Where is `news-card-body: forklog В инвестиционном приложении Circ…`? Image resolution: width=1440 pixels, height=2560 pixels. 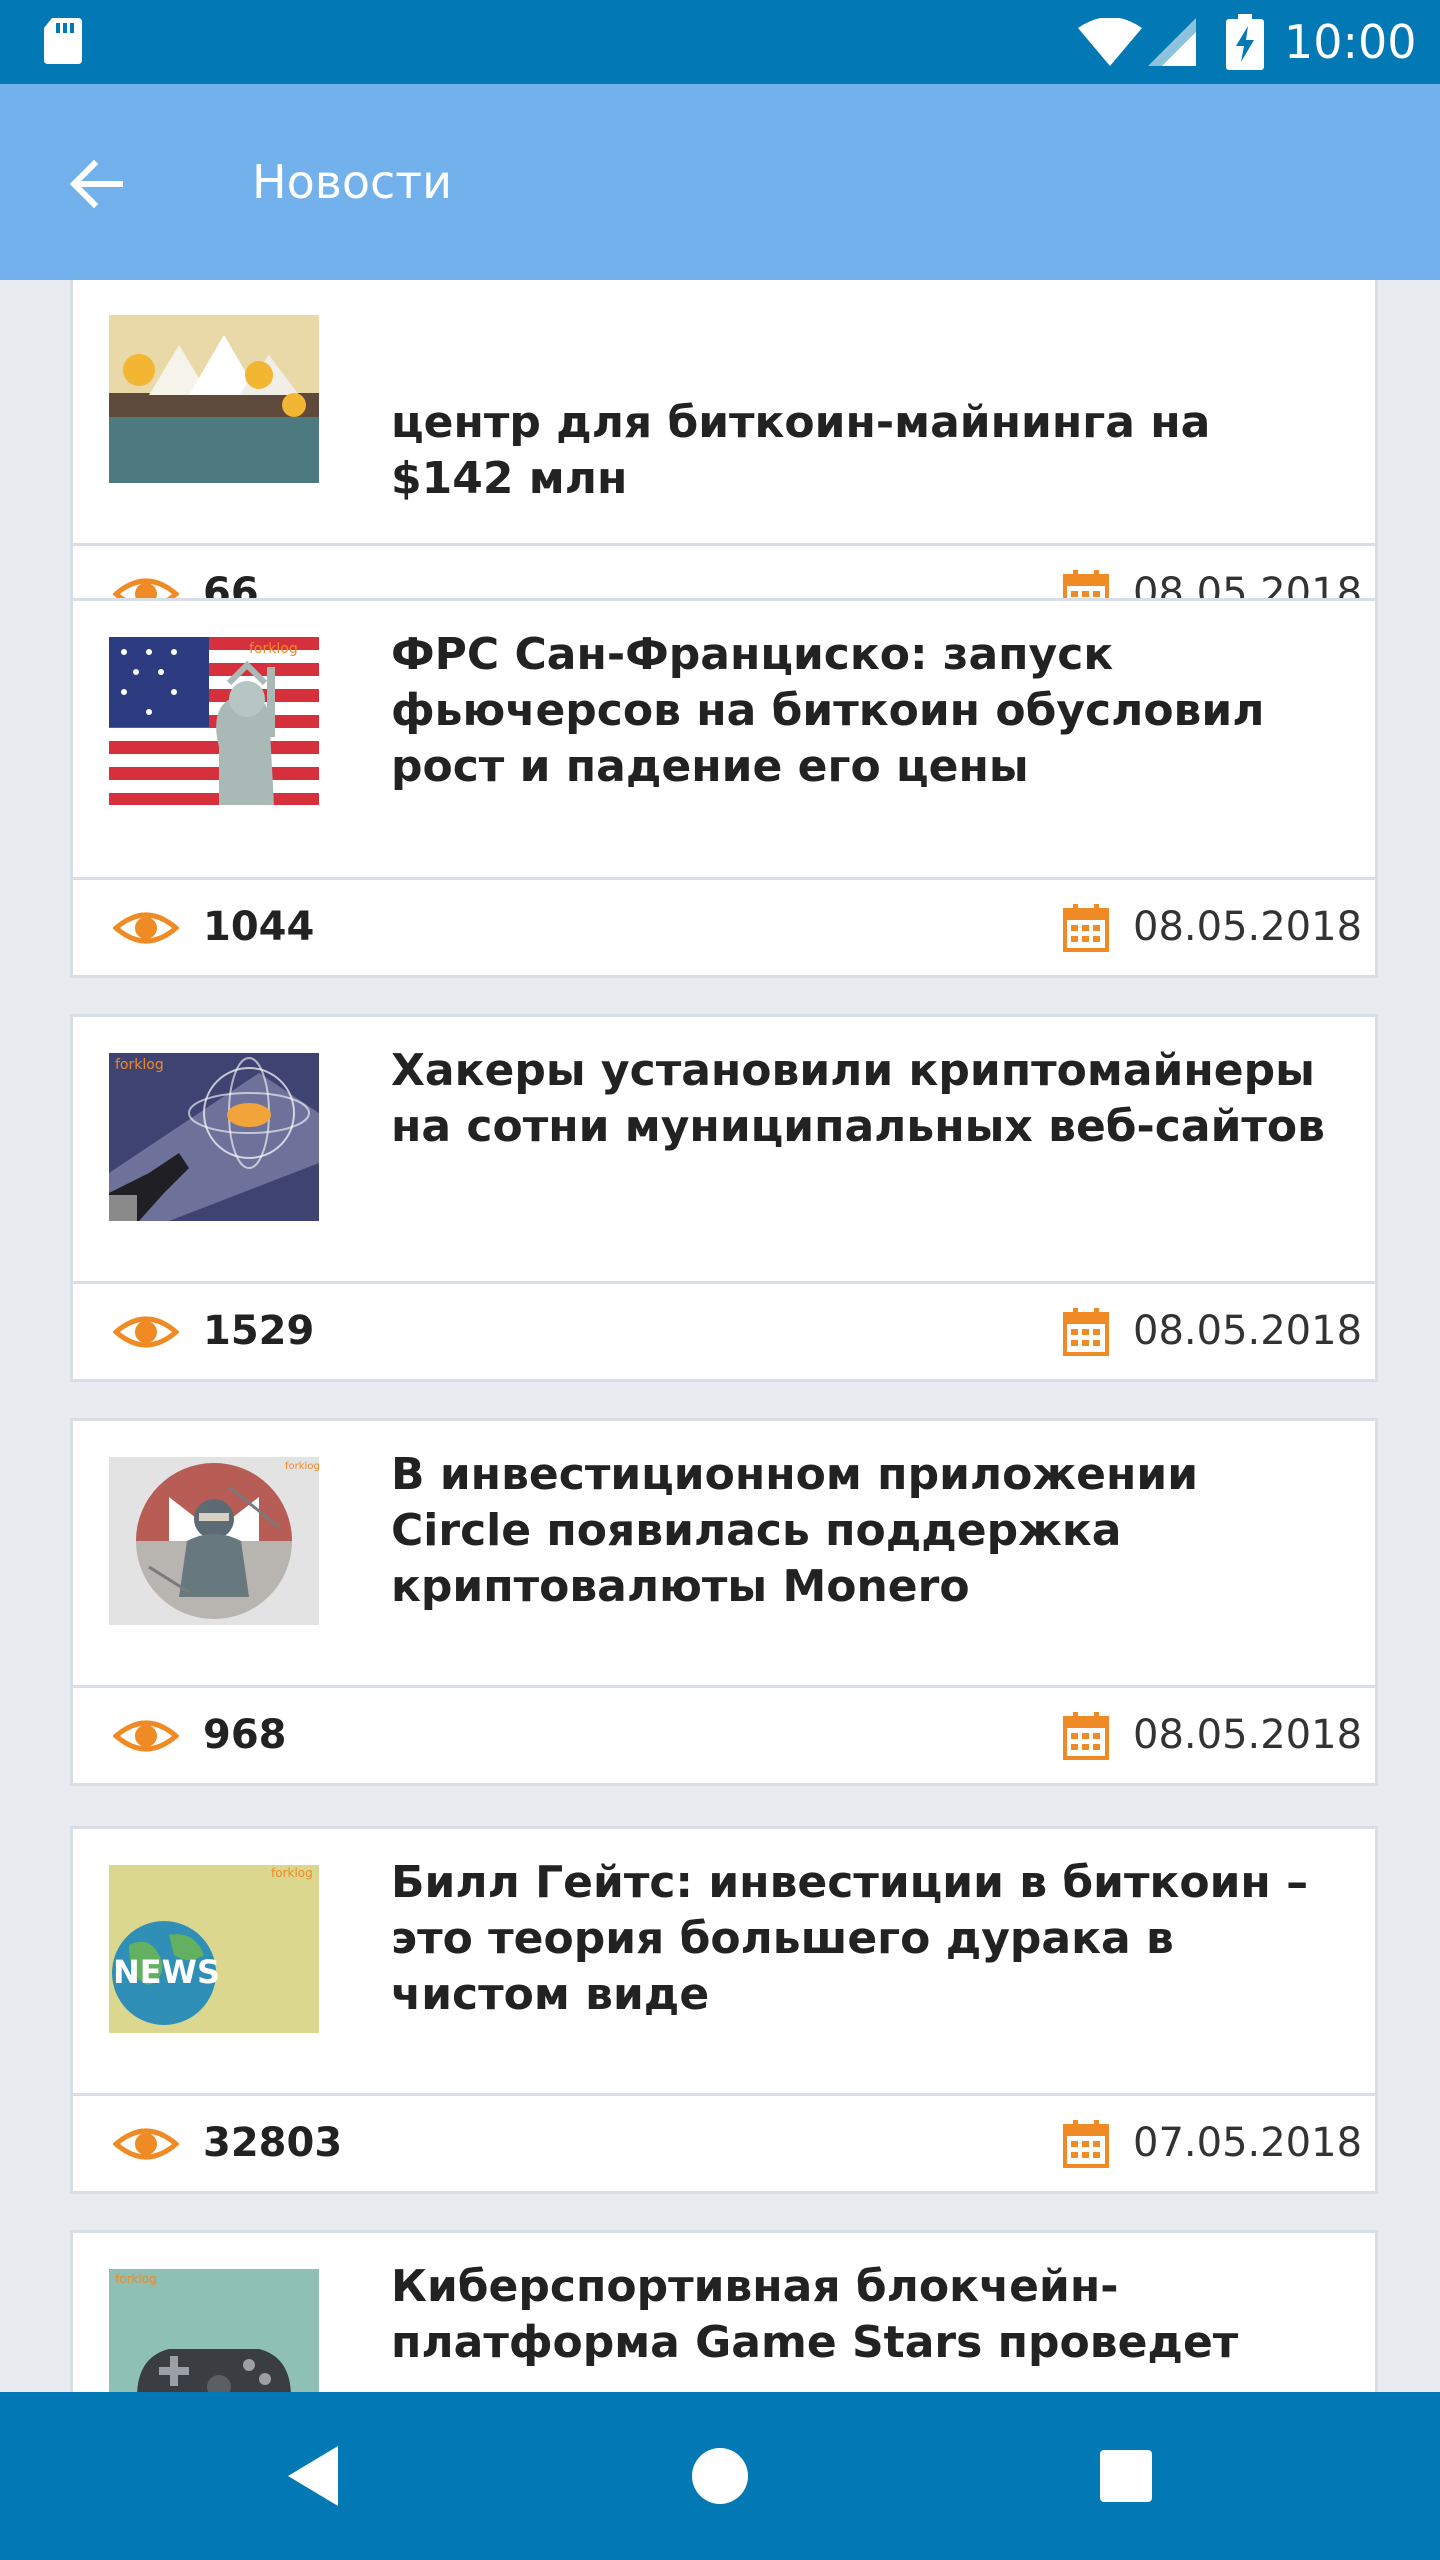 news-card-body: forklog В инвестиционном приложении Circ… is located at coordinates (724, 1553).